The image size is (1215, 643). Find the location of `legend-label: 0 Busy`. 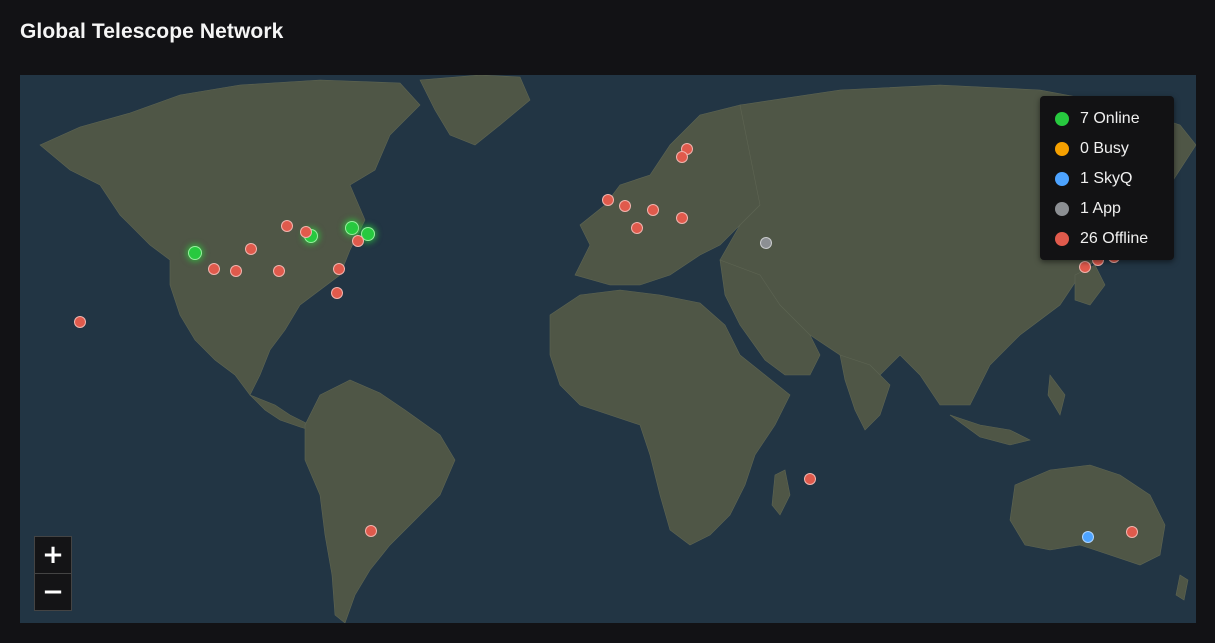

legend-label: 0 Busy is located at coordinates (1104, 148).